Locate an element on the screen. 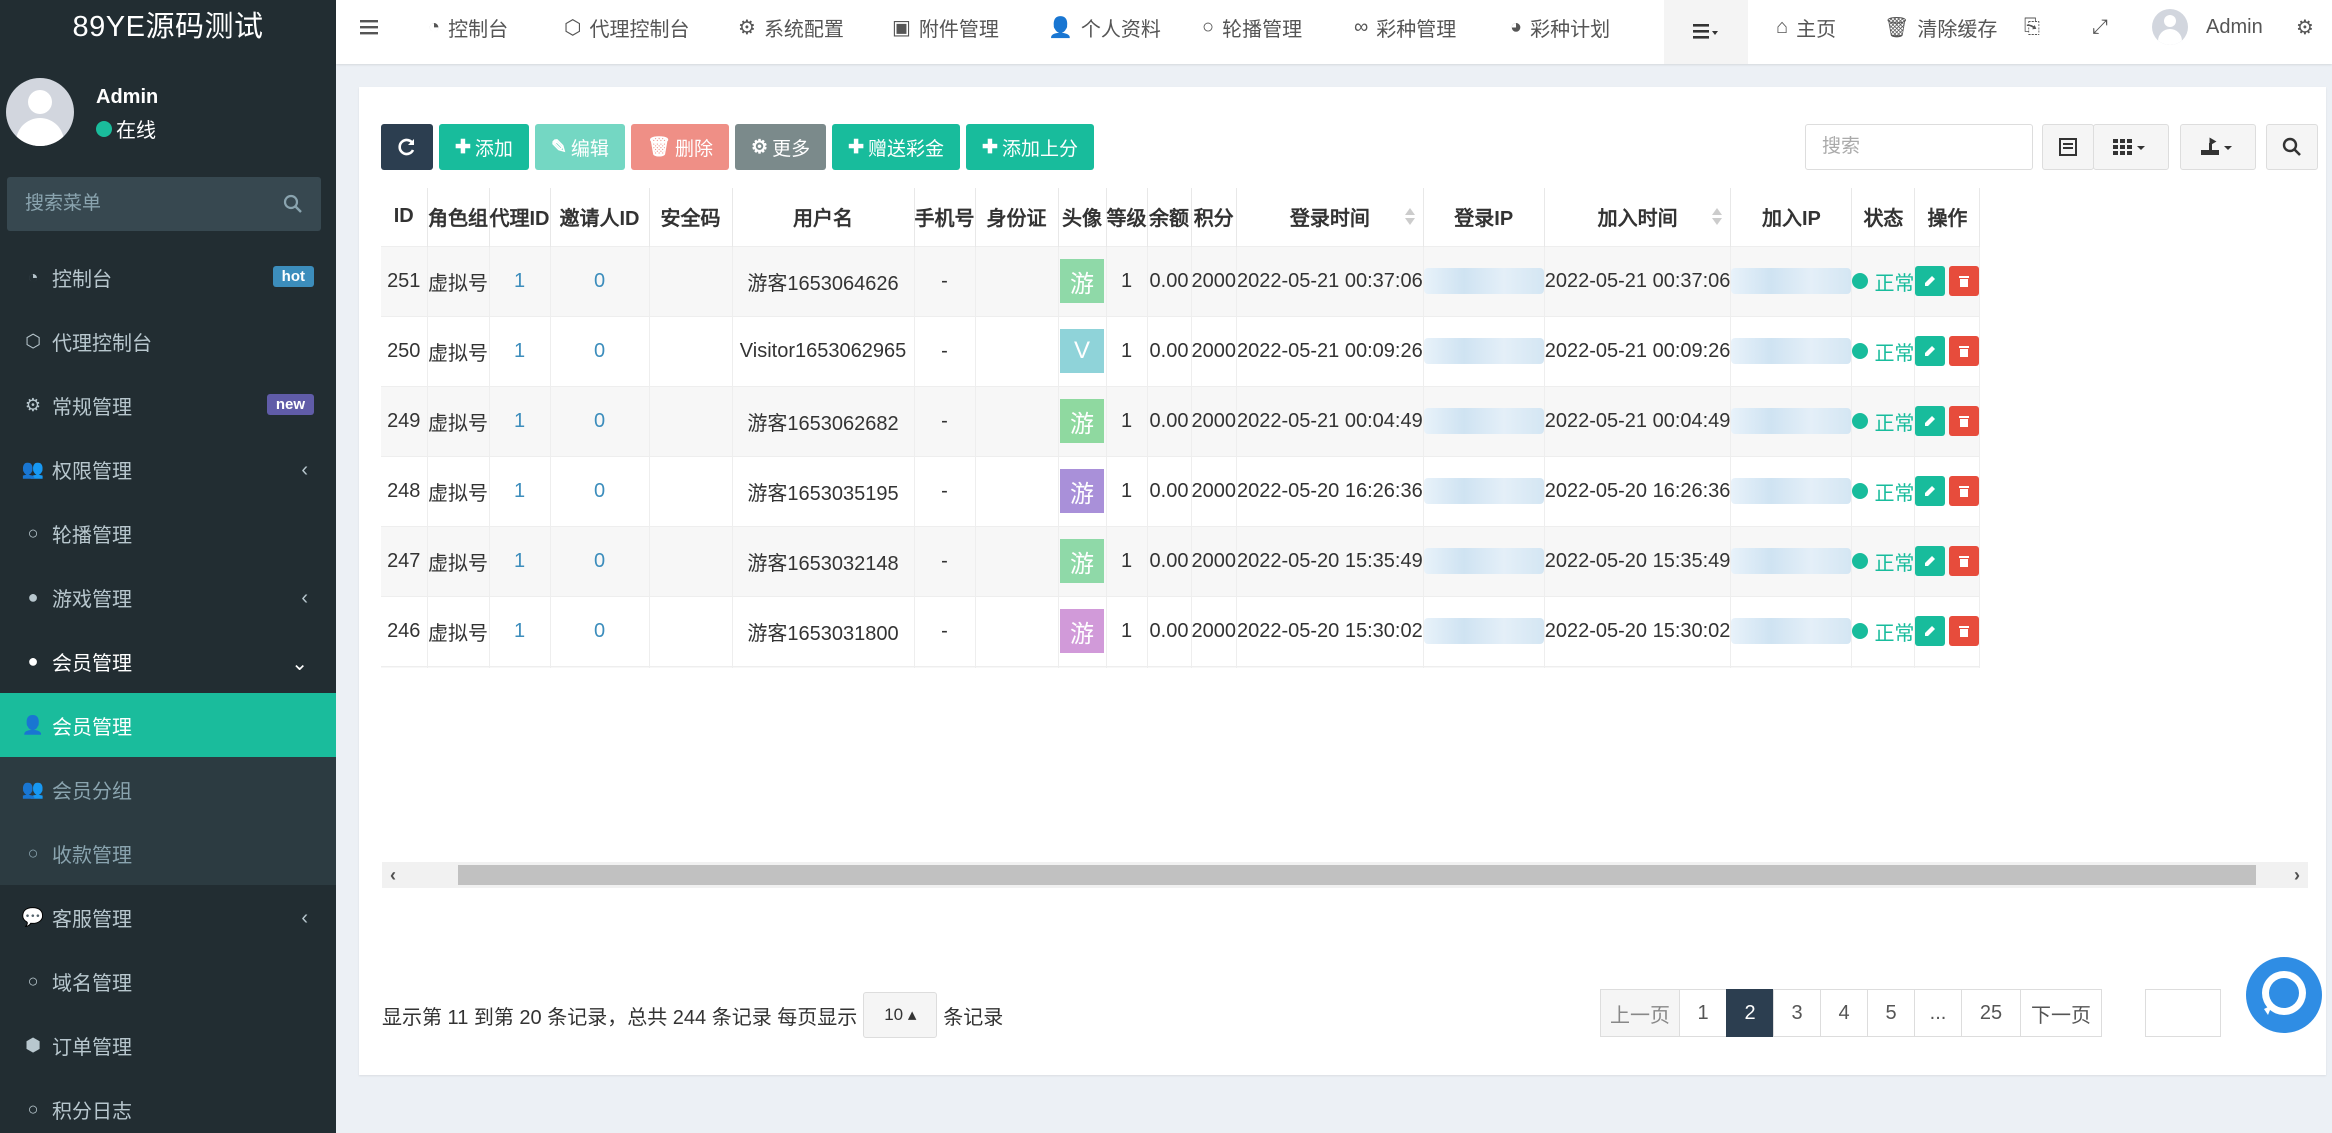 The width and height of the screenshot is (2332, 1133). col-header-login-time: 登录时间 is located at coordinates (1330, 217).